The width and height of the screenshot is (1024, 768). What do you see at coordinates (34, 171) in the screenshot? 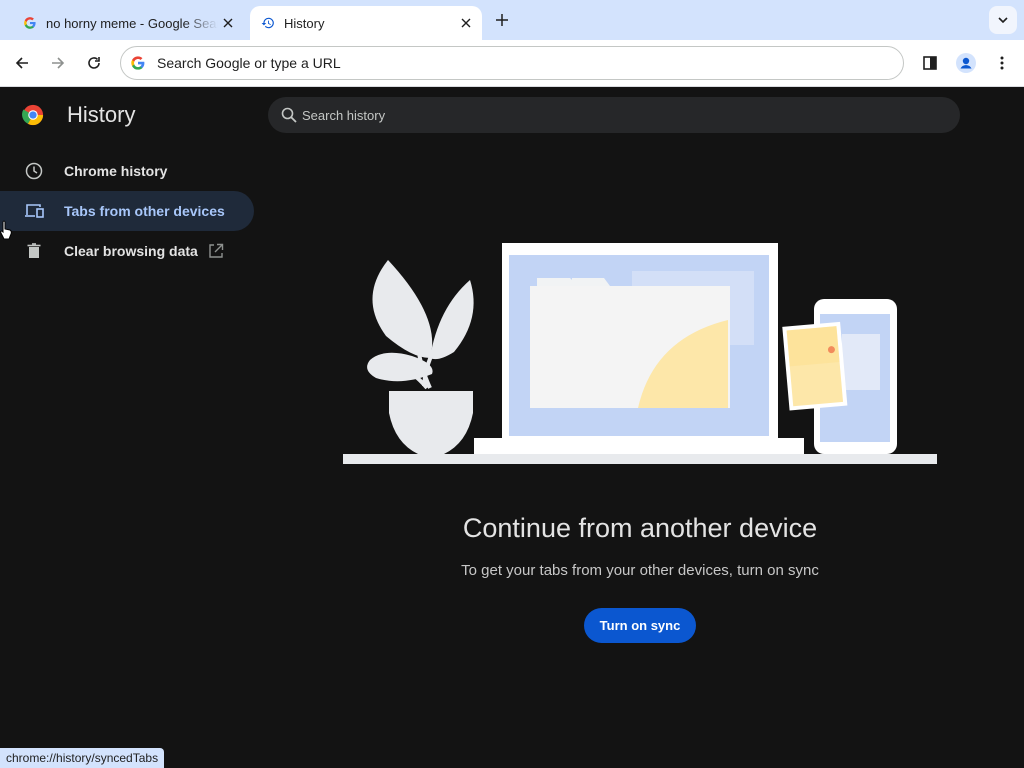
I see `clock-icon` at bounding box center [34, 171].